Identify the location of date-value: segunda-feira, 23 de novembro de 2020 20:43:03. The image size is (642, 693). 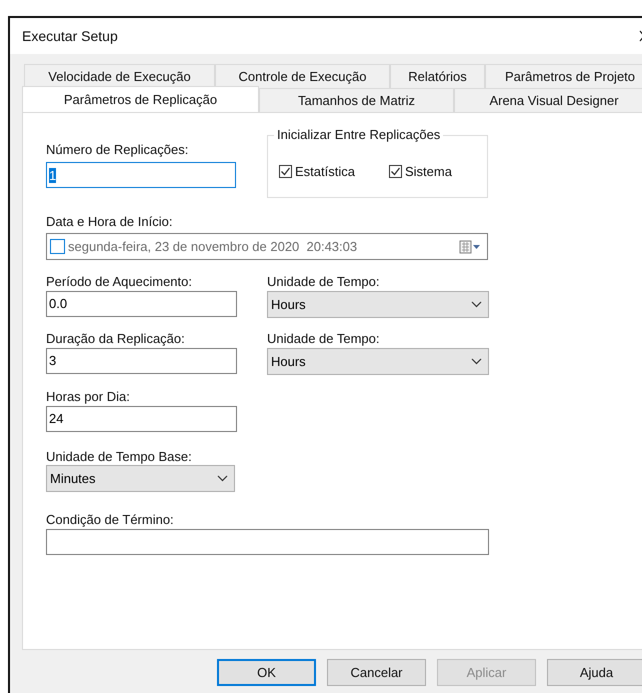
(213, 247).